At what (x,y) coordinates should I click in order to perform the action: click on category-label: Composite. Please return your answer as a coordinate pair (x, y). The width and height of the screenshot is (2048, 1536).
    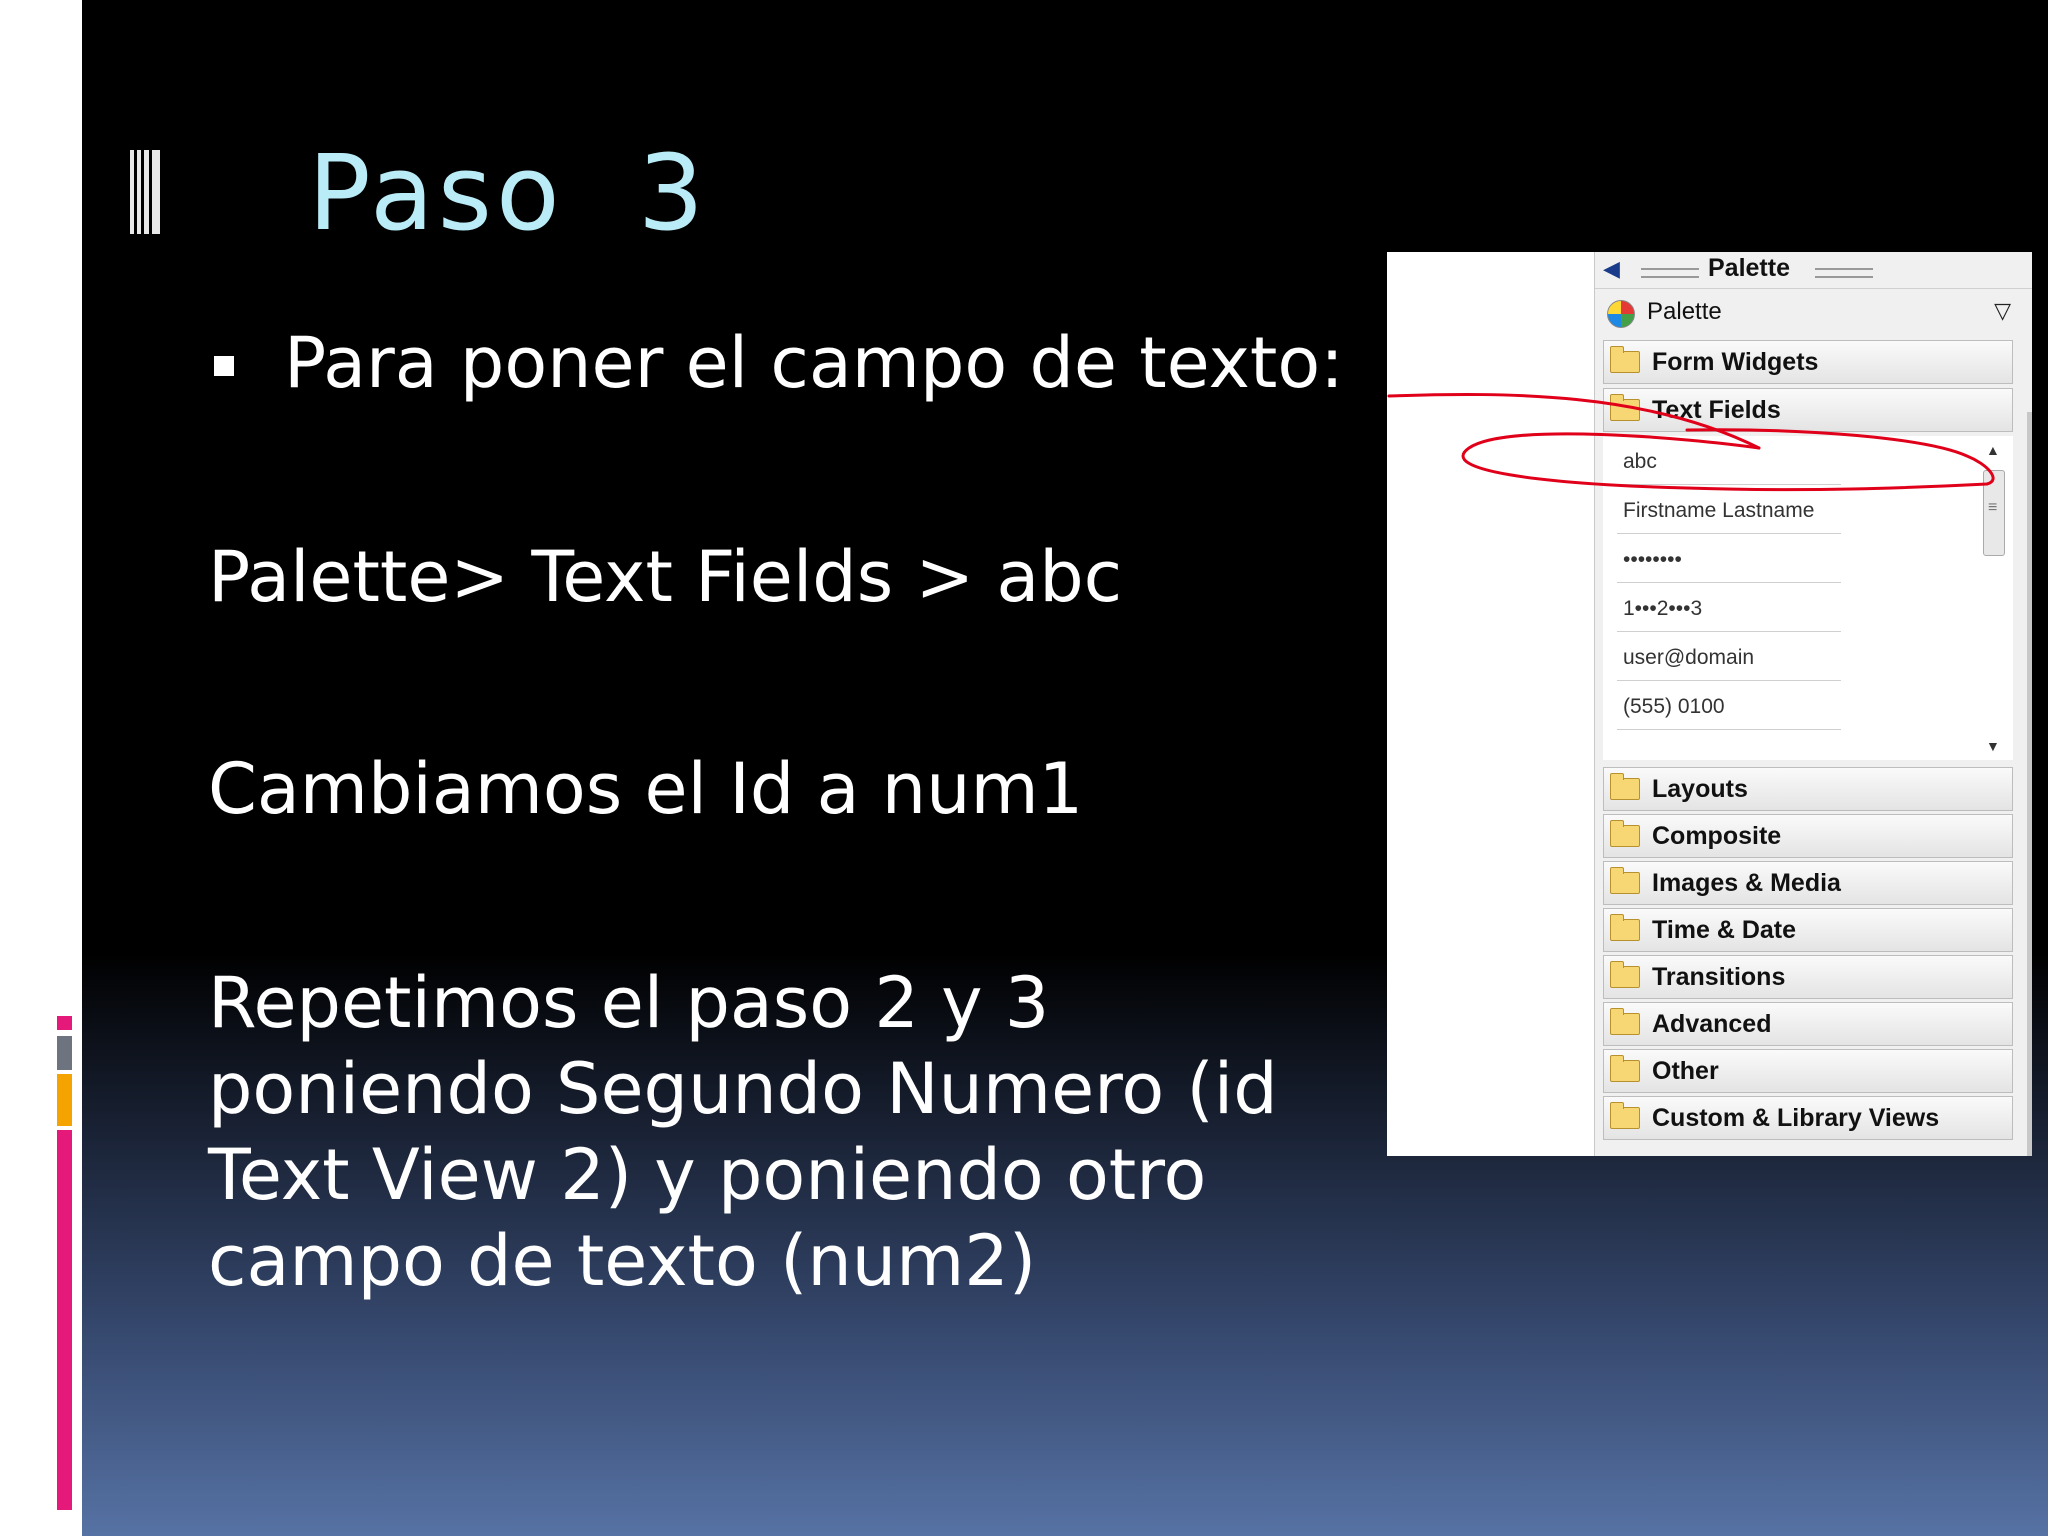
    Looking at the image, I should click on (1717, 836).